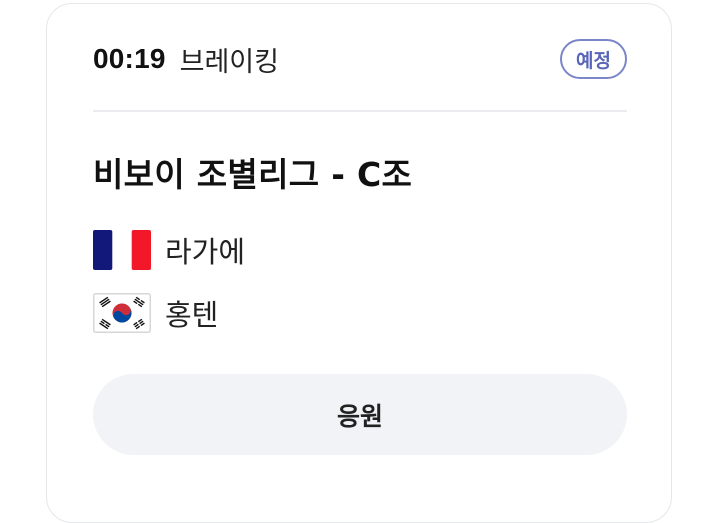 Image resolution: width=720 pixels, height=523 pixels. I want to click on south-korea-flag-icon, so click(122, 313).